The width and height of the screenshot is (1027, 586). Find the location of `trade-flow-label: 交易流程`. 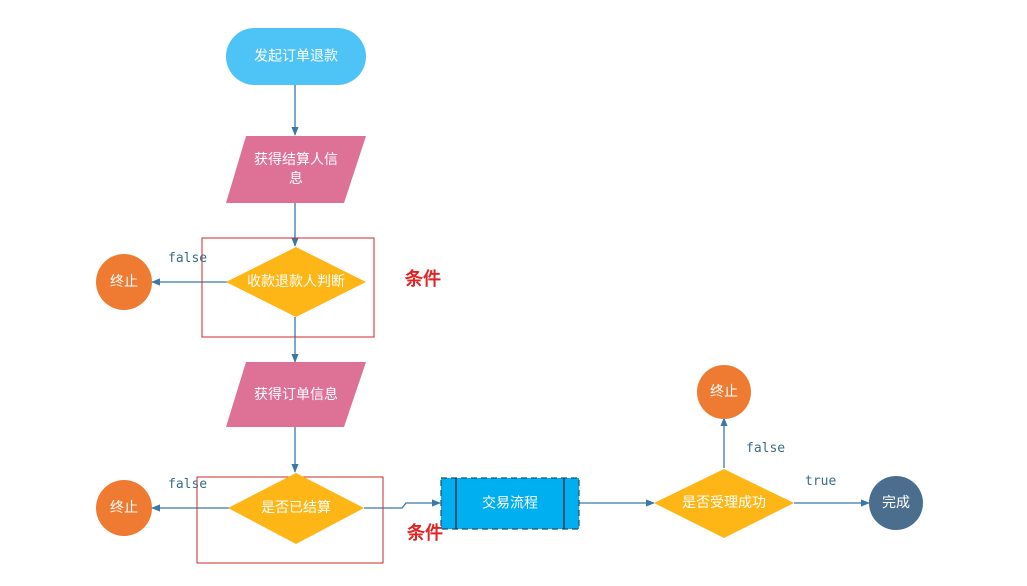

trade-flow-label: 交易流程 is located at coordinates (510, 503).